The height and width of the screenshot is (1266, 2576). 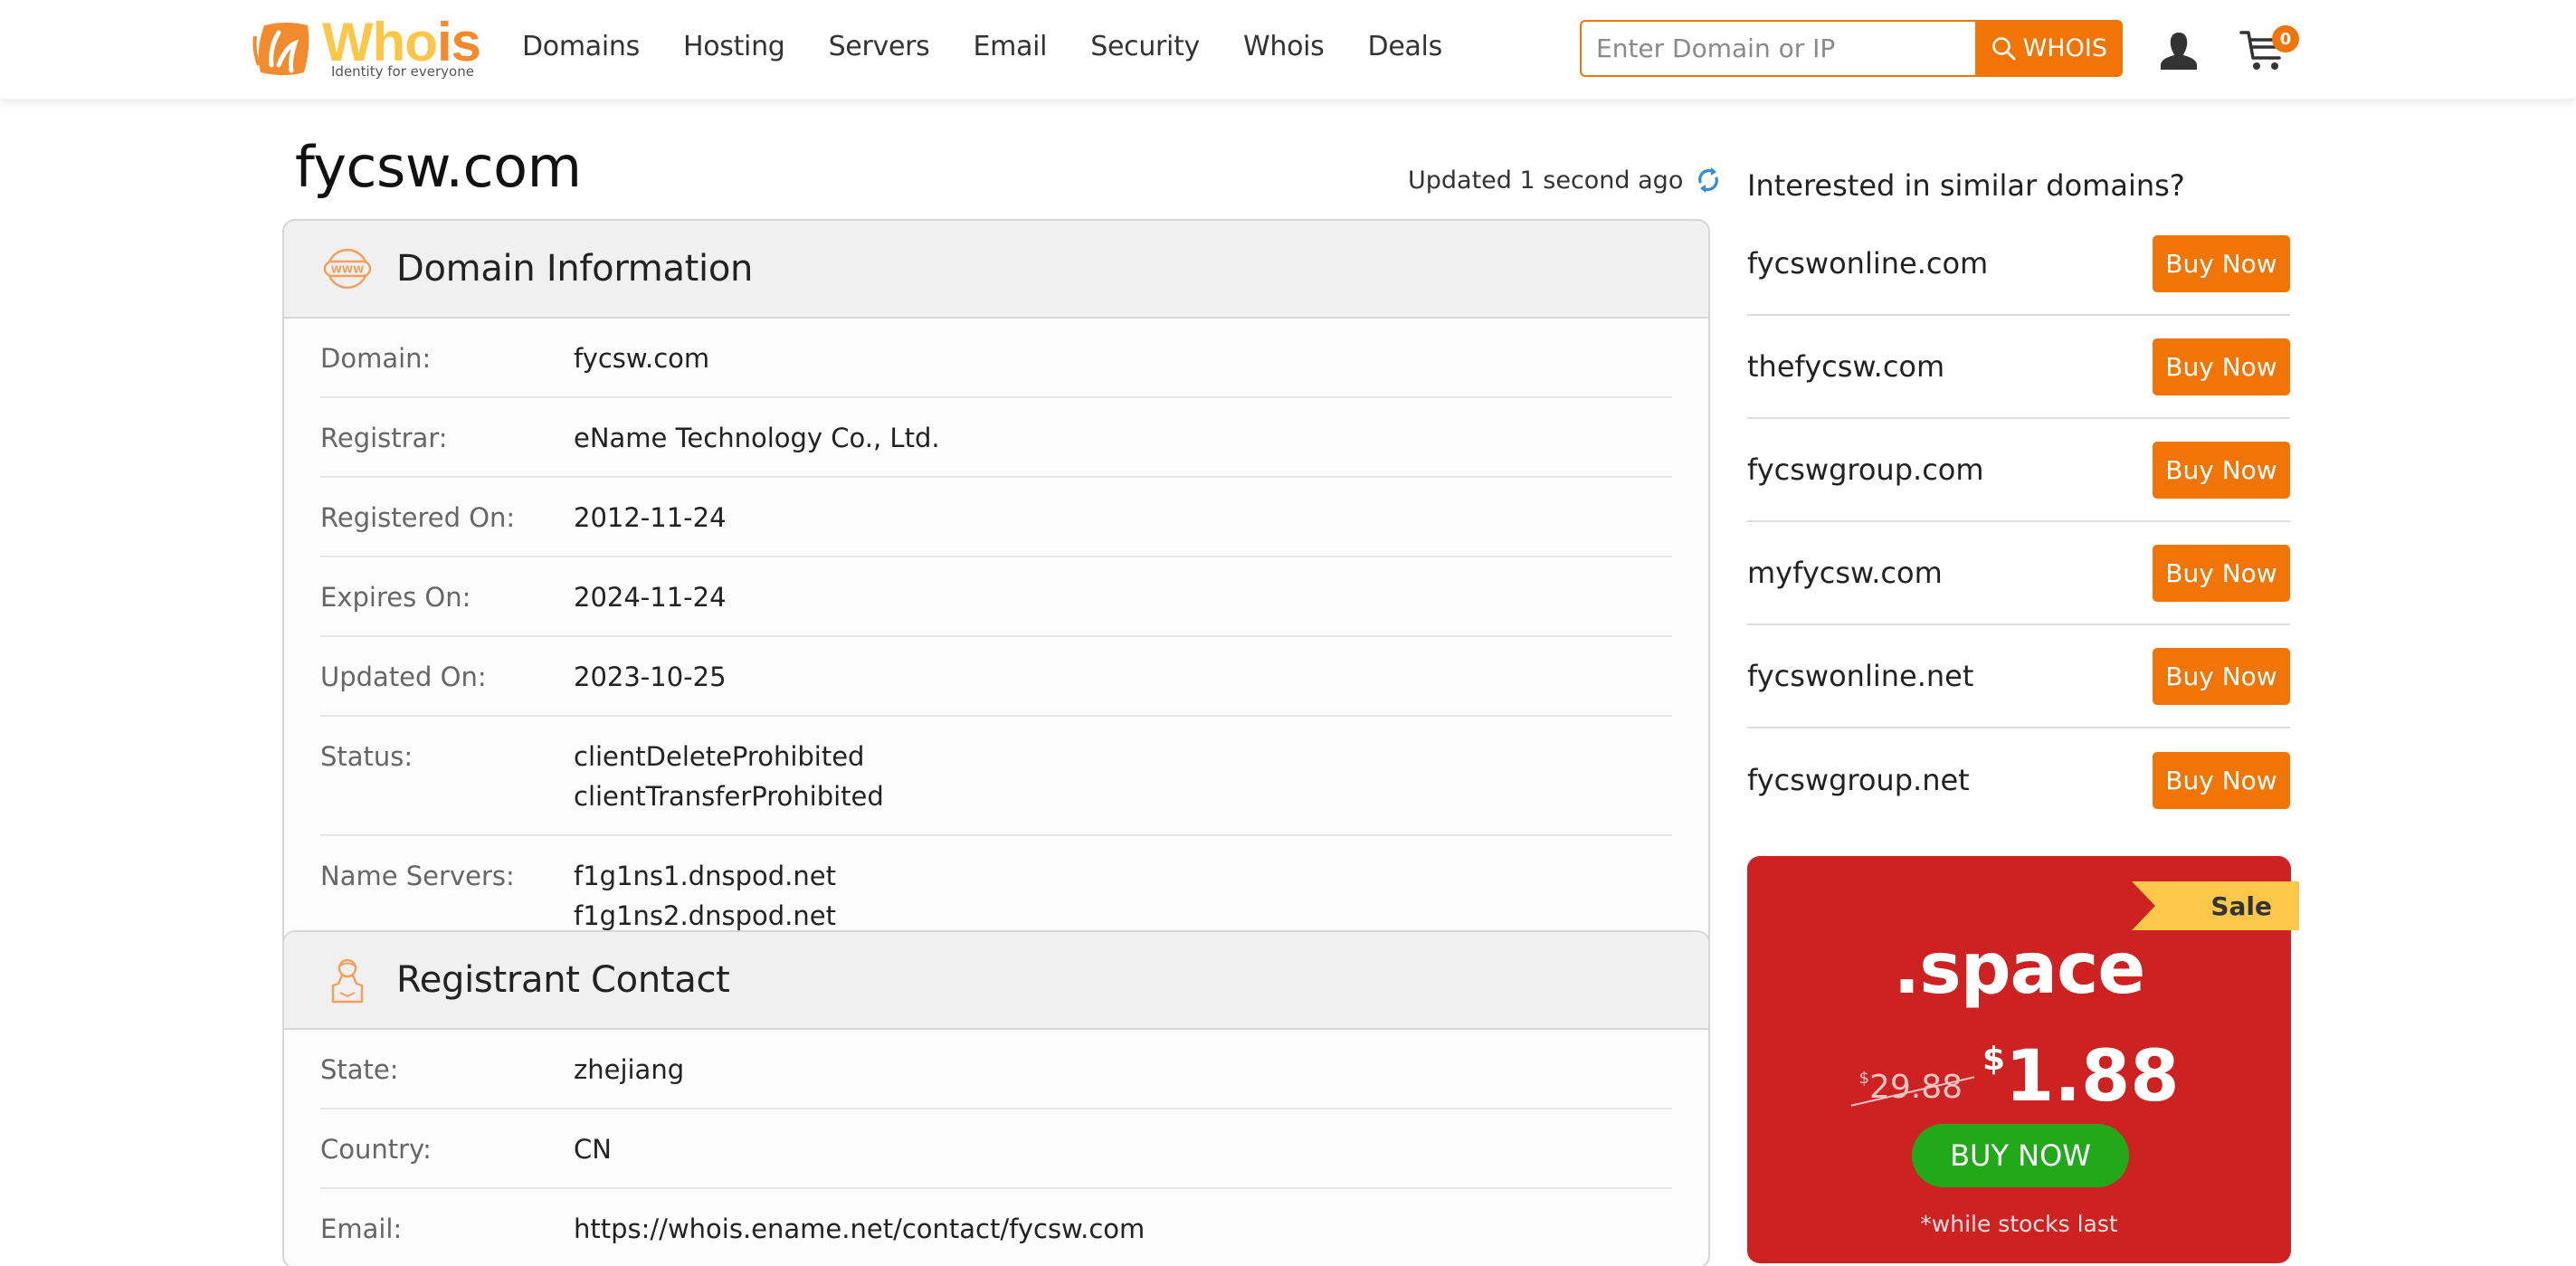 What do you see at coordinates (1777, 48) in the screenshot?
I see `domain-search-input` at bounding box center [1777, 48].